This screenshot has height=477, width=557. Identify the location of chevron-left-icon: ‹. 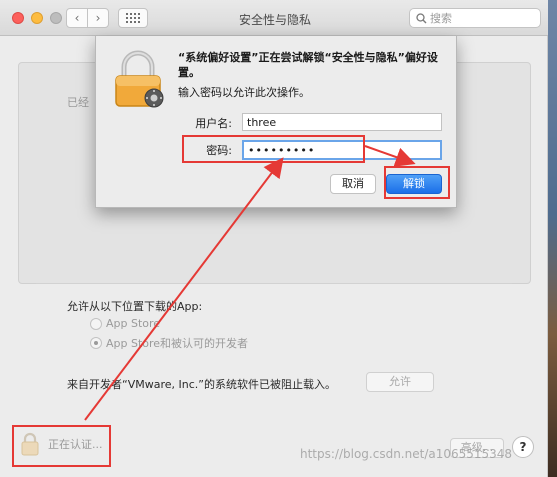
(77, 18).